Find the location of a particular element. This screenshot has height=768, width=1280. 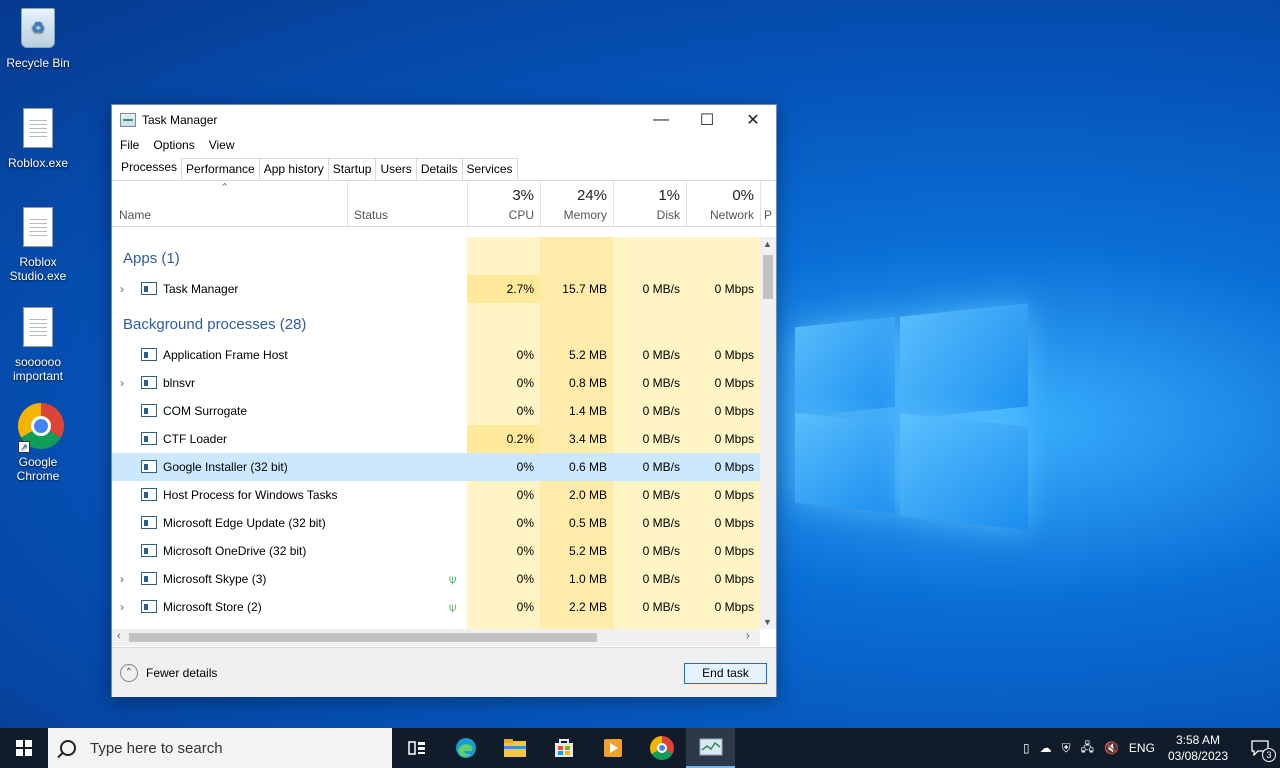

column-disk: 1% Disk is located at coordinates (649, 204).